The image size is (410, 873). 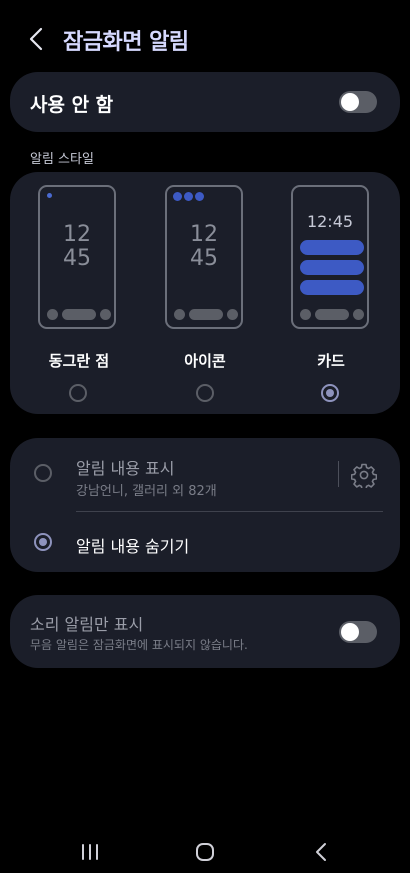 I want to click on content-visibility-card, so click(x=205, y=505).